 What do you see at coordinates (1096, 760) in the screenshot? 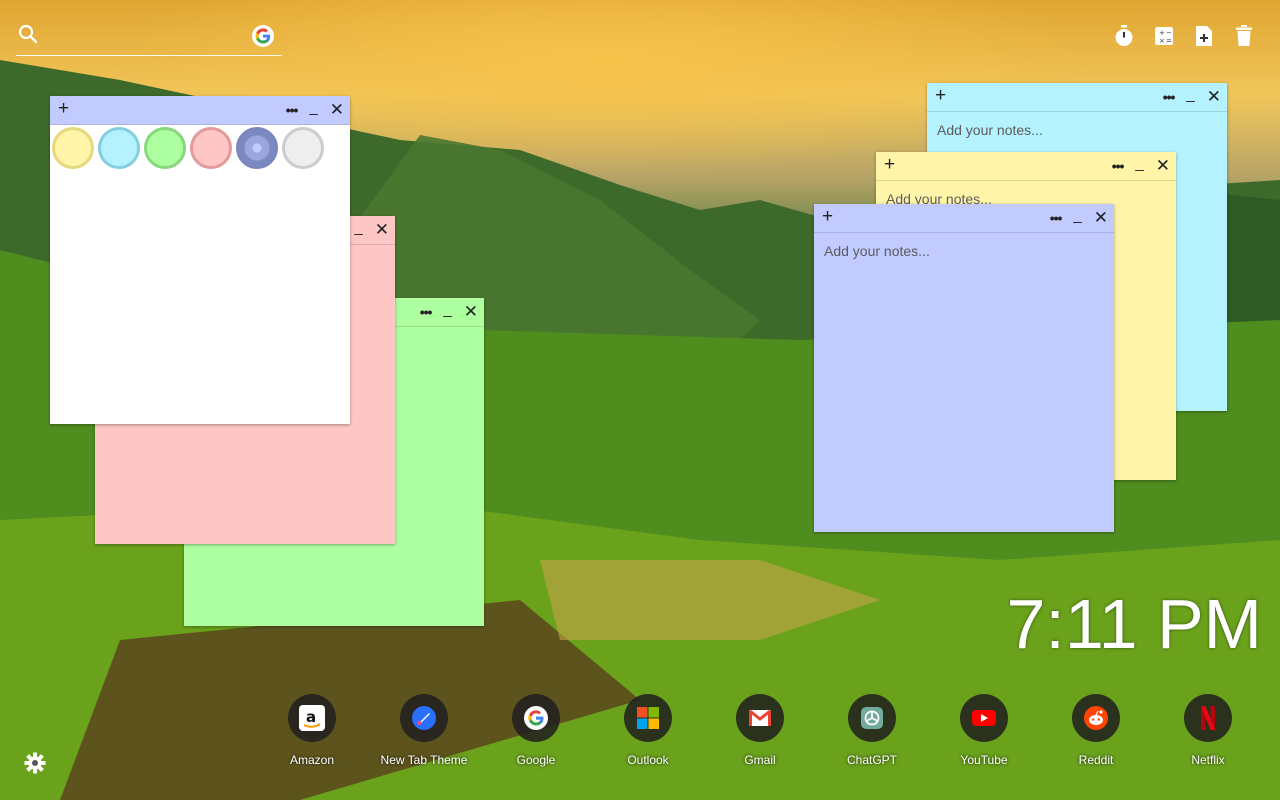
I see `shortcut-label: Reddit` at bounding box center [1096, 760].